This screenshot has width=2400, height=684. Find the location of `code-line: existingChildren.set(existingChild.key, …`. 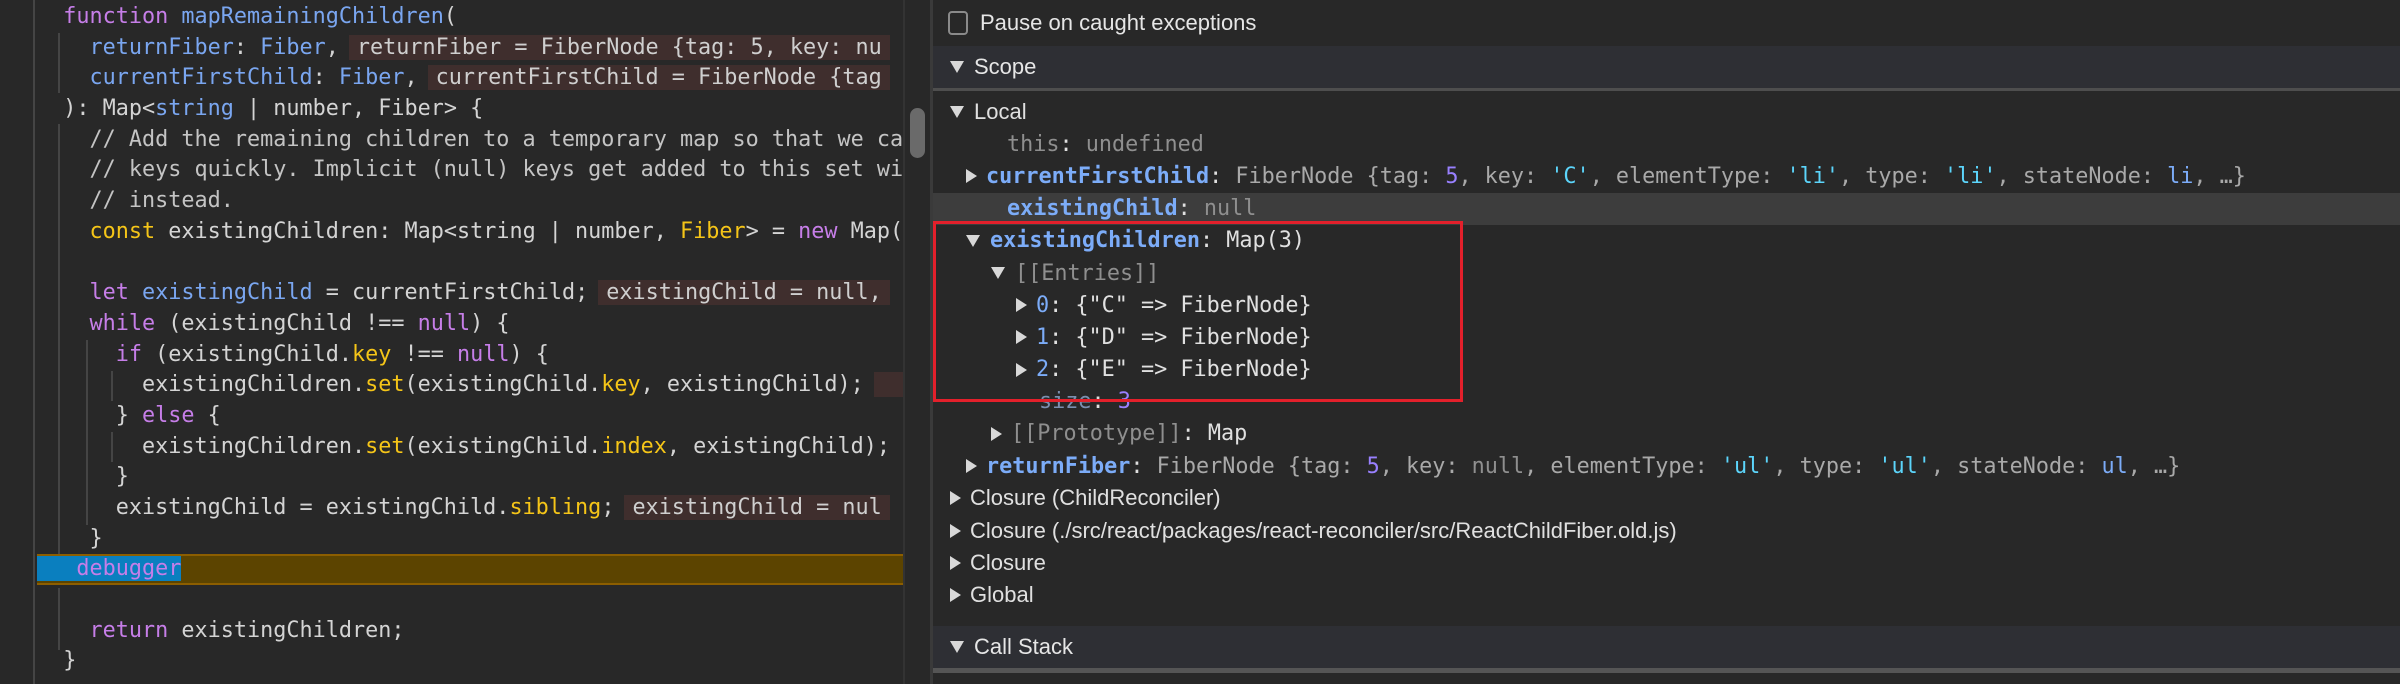

code-line: existingChildren.set(existingChild.key, … is located at coordinates (470, 385).